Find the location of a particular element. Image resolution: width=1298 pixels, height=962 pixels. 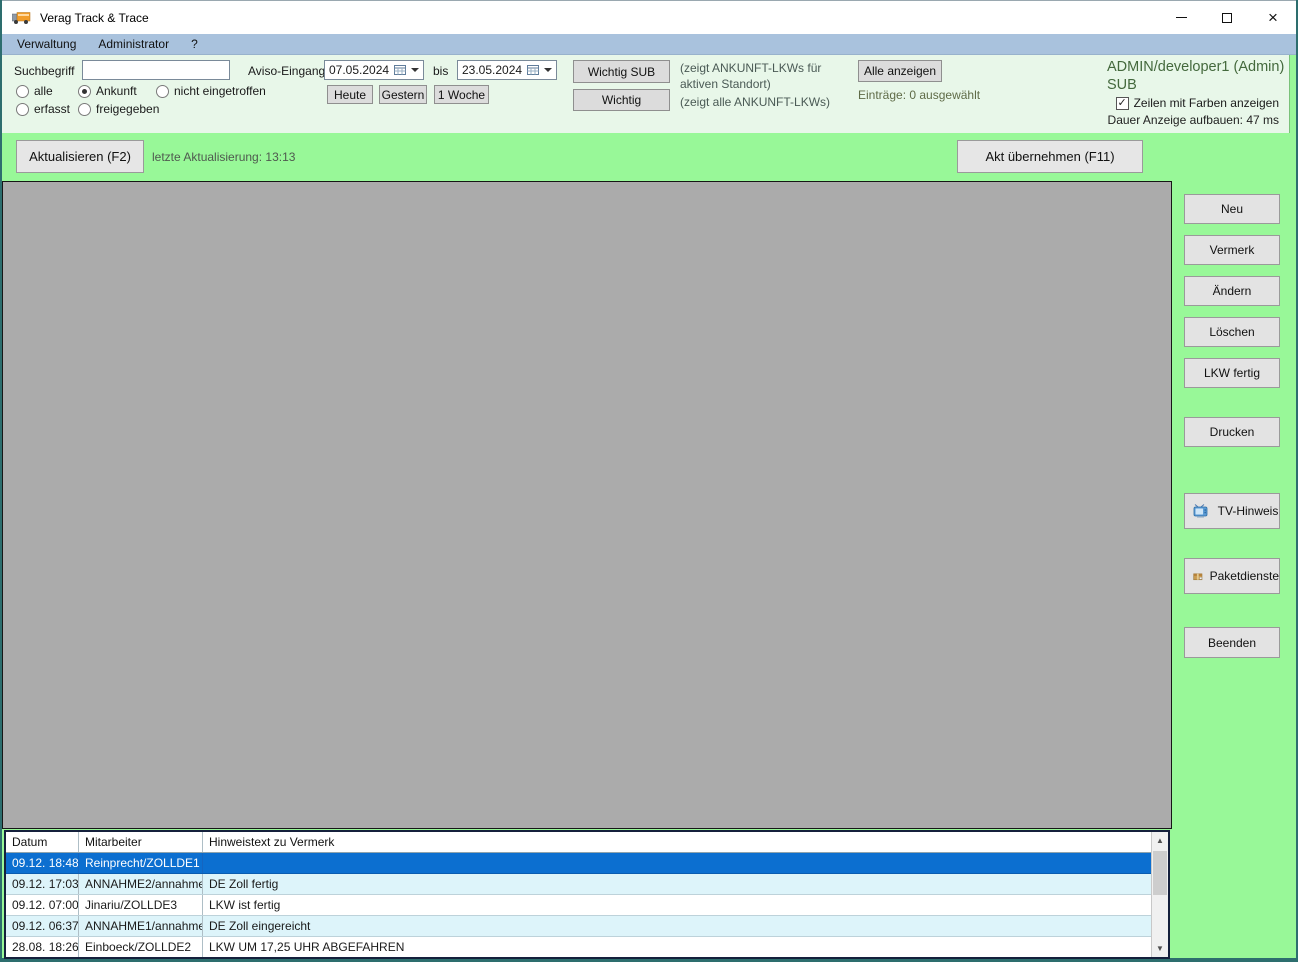

loeschen-button: Löschen is located at coordinates (1232, 332).